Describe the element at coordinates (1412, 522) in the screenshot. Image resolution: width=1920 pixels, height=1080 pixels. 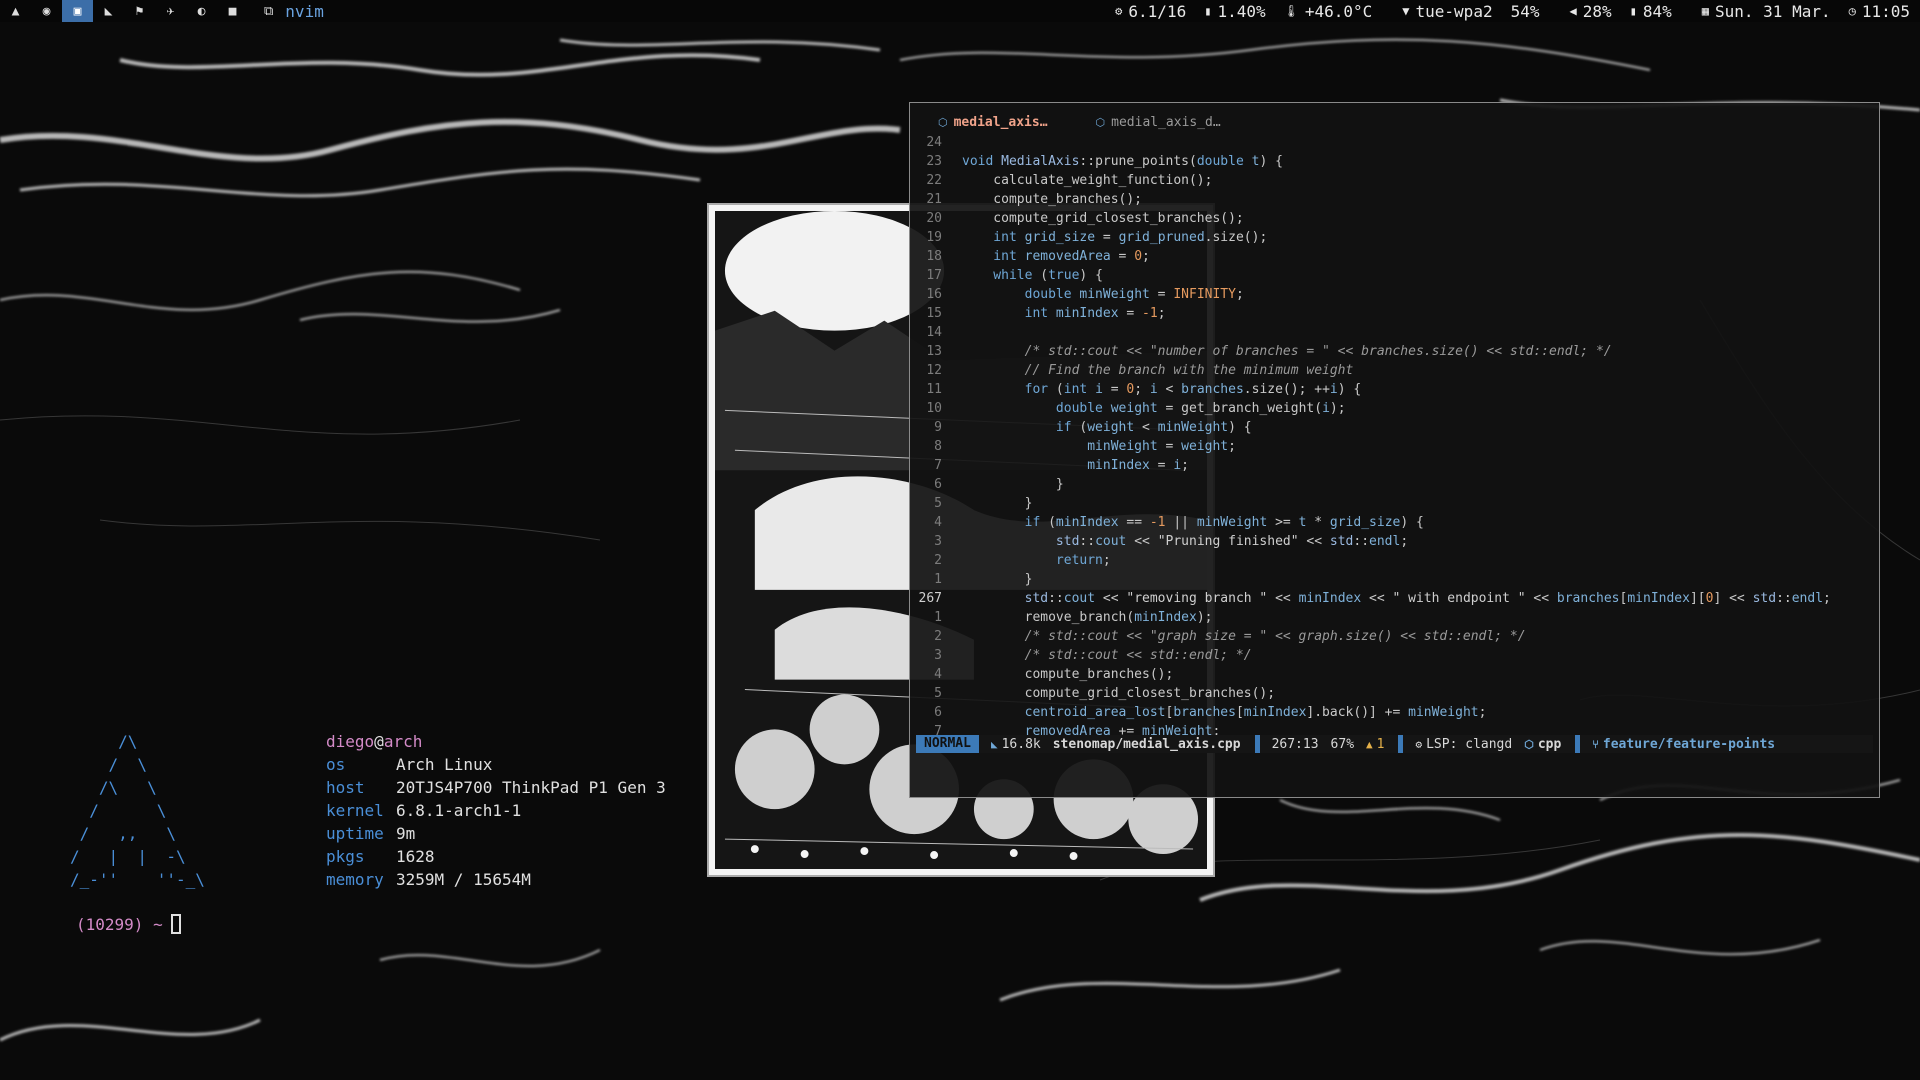
I see `code-token: ) {` at that location.